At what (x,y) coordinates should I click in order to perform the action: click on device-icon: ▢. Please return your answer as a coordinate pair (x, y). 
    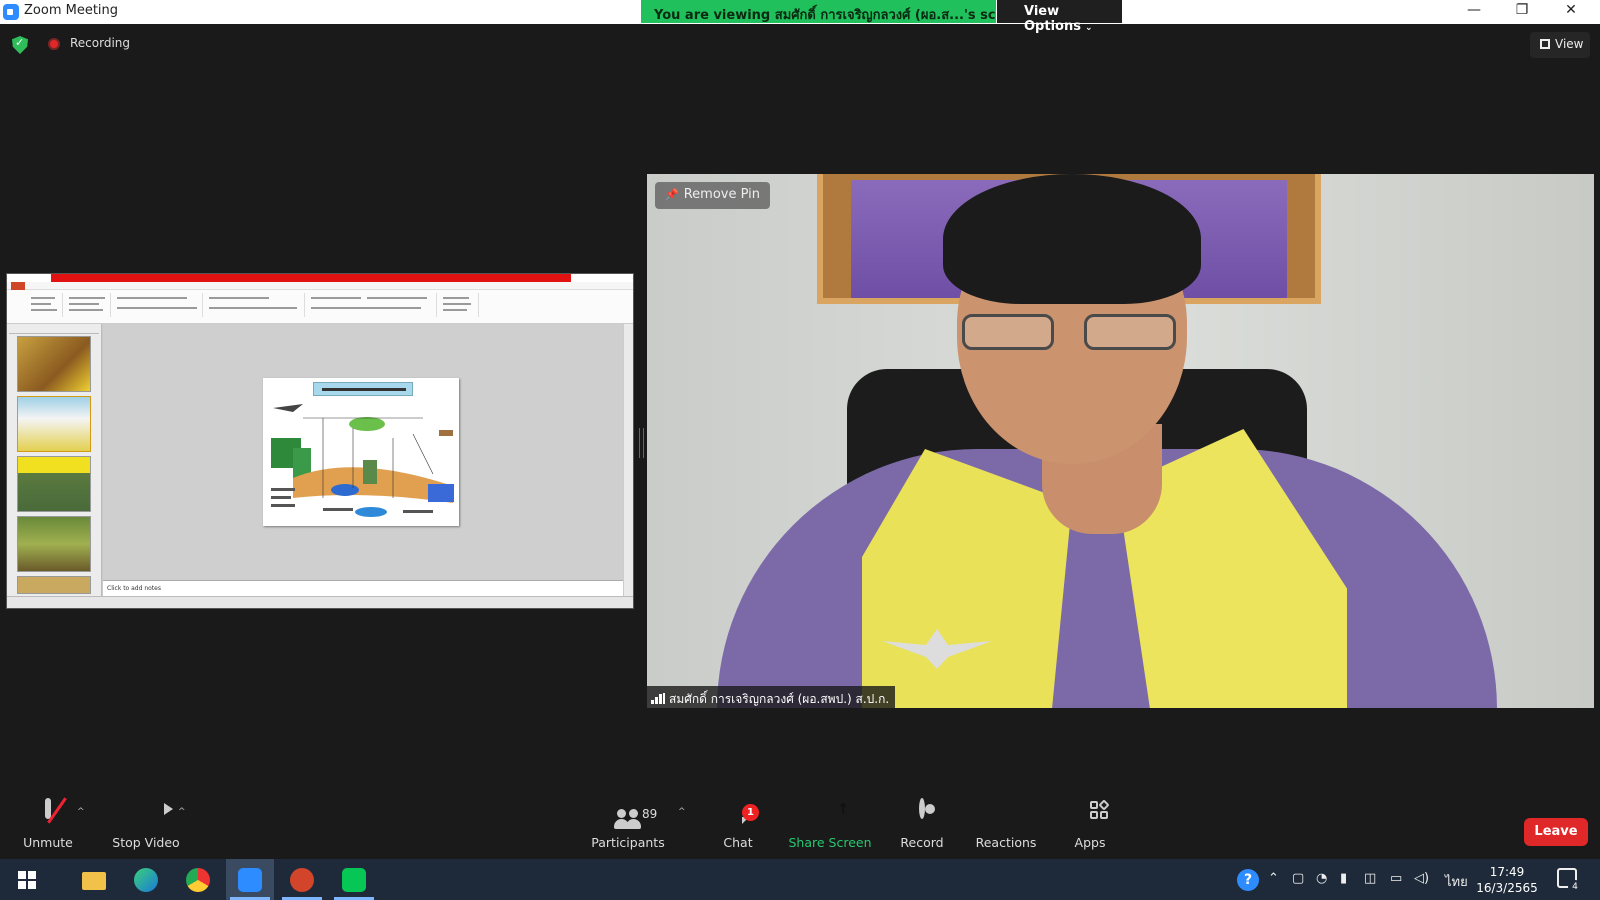
    Looking at the image, I should click on (1298, 878).